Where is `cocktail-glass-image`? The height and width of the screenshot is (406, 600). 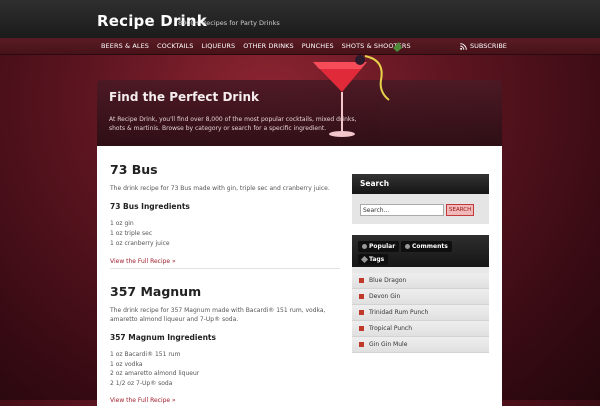 cocktail-glass-image is located at coordinates (357, 89).